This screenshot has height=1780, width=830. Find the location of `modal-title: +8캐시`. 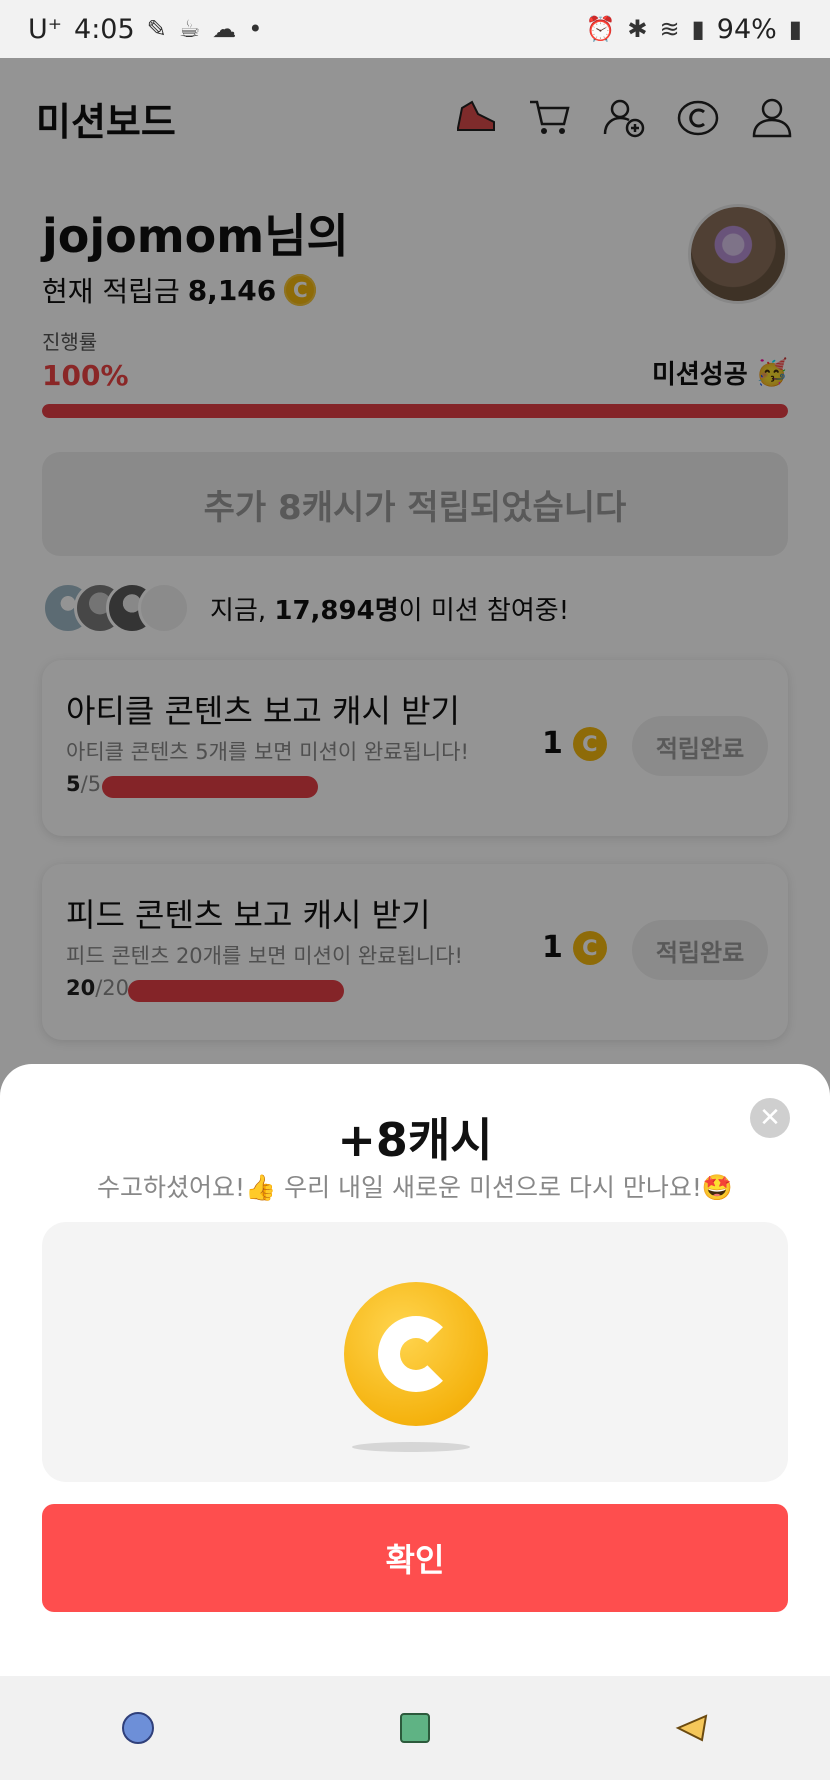

modal-title: +8캐시 is located at coordinates (415, 1140).